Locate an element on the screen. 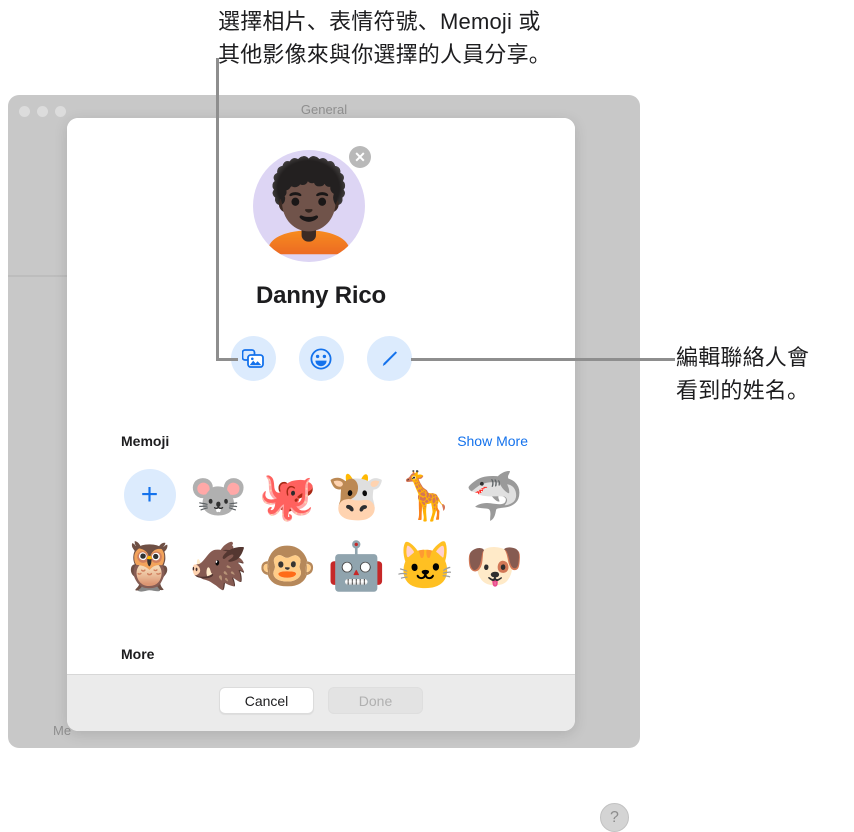 The image size is (854, 832). edit-name-button is located at coordinates (389, 358).